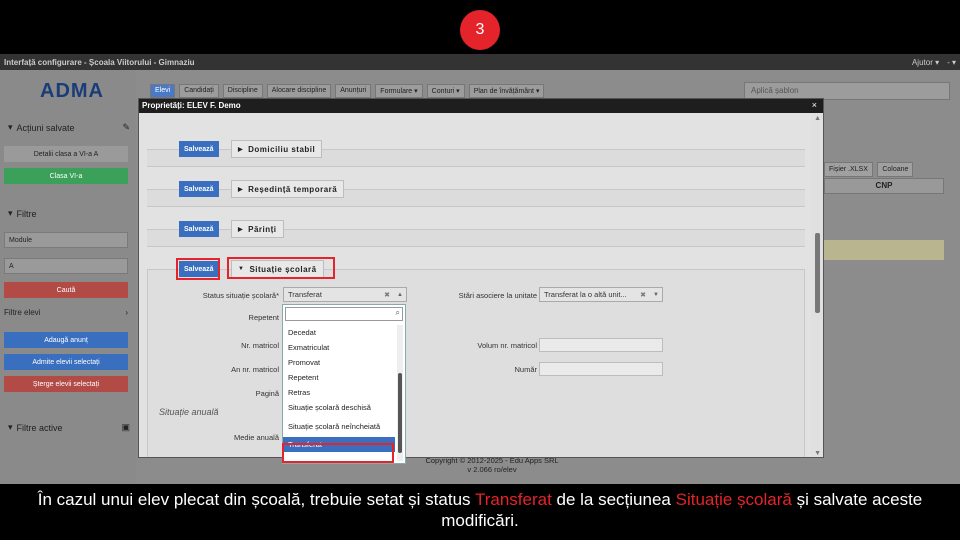 This screenshot has width=960, height=540. What do you see at coordinates (400, 413) in the screenshot?
I see `dropdown-scroll-thumb` at bounding box center [400, 413].